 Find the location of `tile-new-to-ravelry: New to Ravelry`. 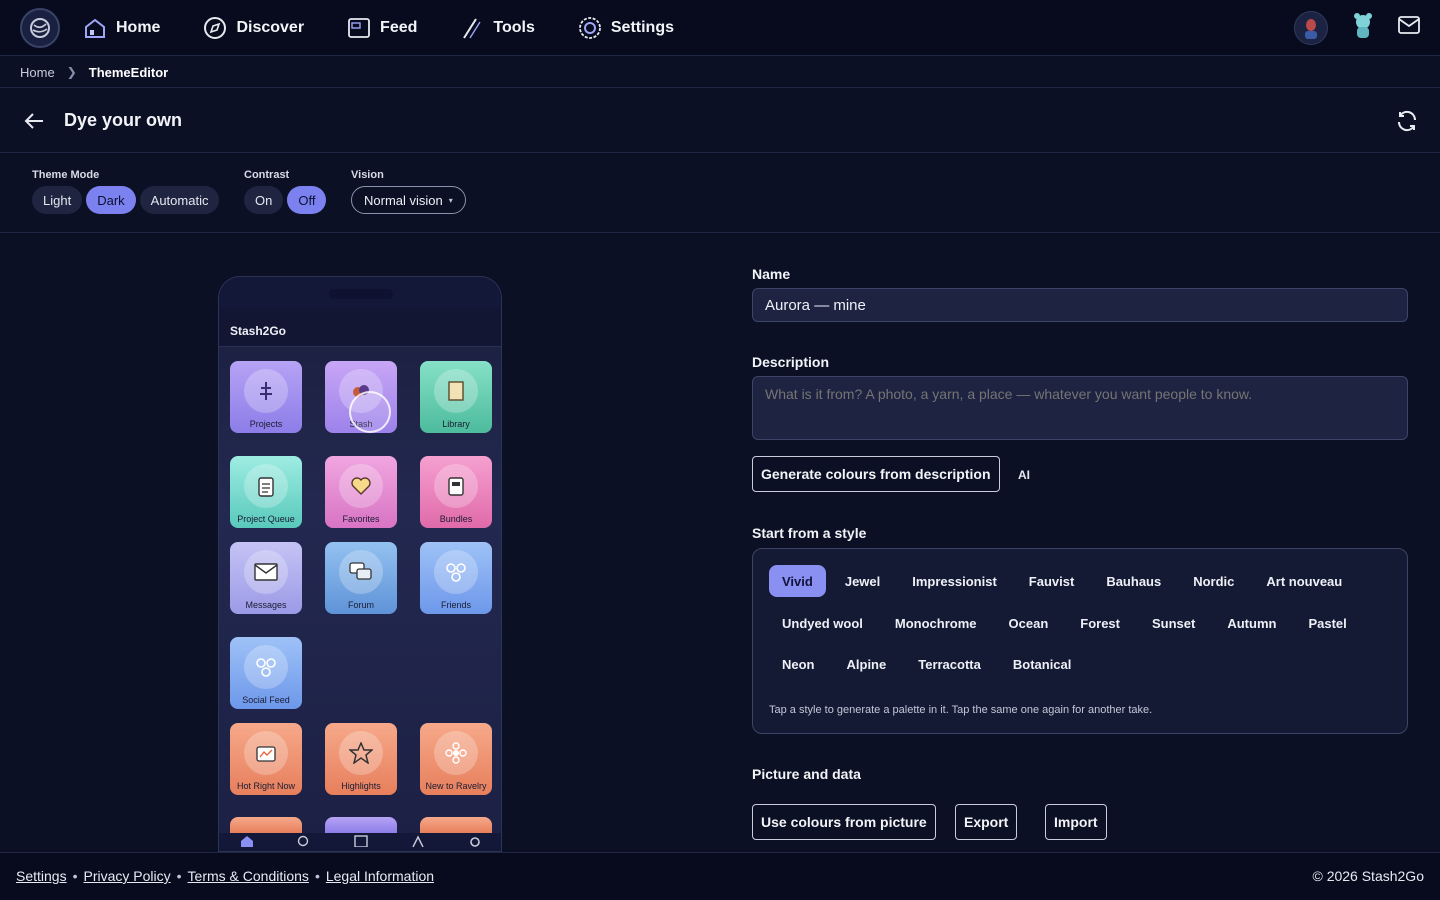

tile-new-to-ravelry: New to Ravelry is located at coordinates (456, 759).